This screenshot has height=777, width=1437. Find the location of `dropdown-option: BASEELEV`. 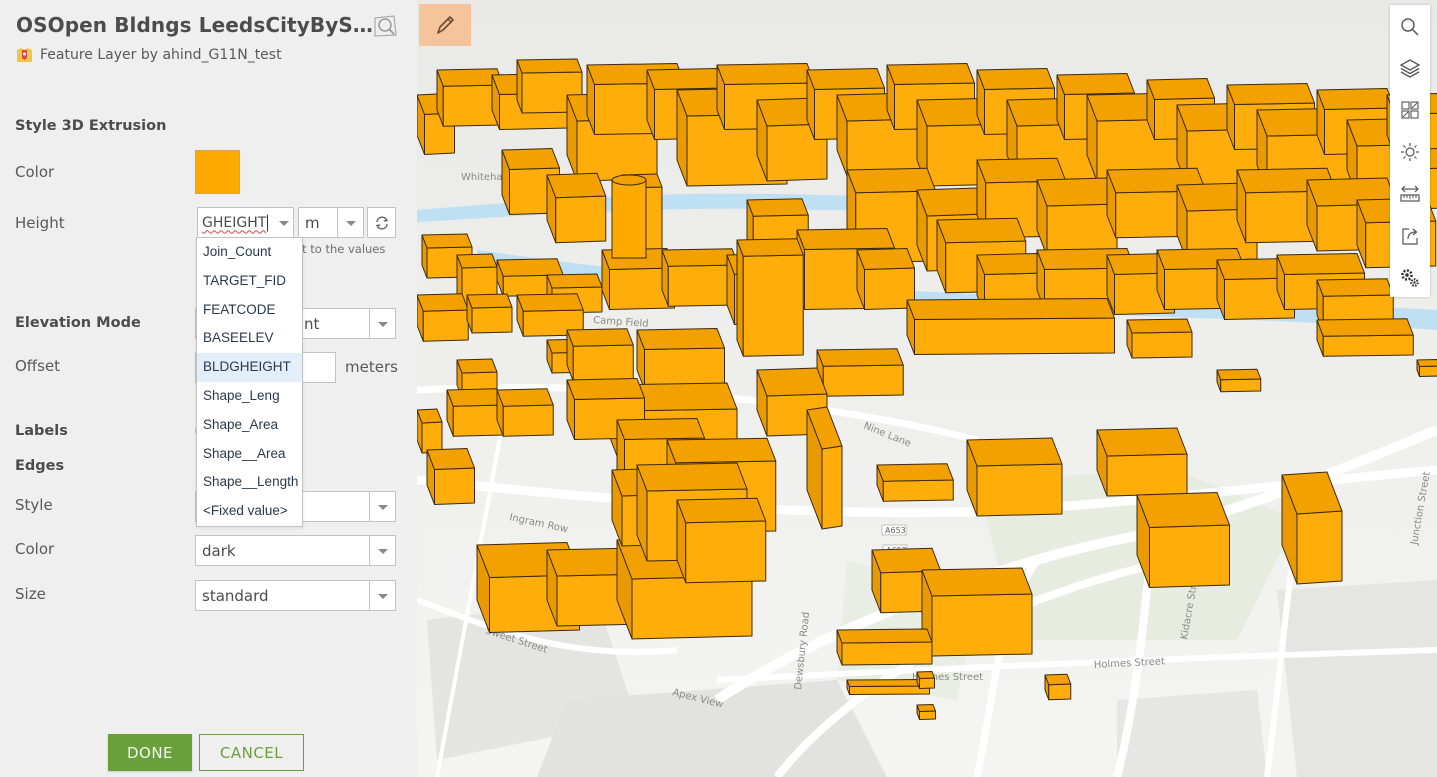

dropdown-option: BASEELEV is located at coordinates (249, 338).